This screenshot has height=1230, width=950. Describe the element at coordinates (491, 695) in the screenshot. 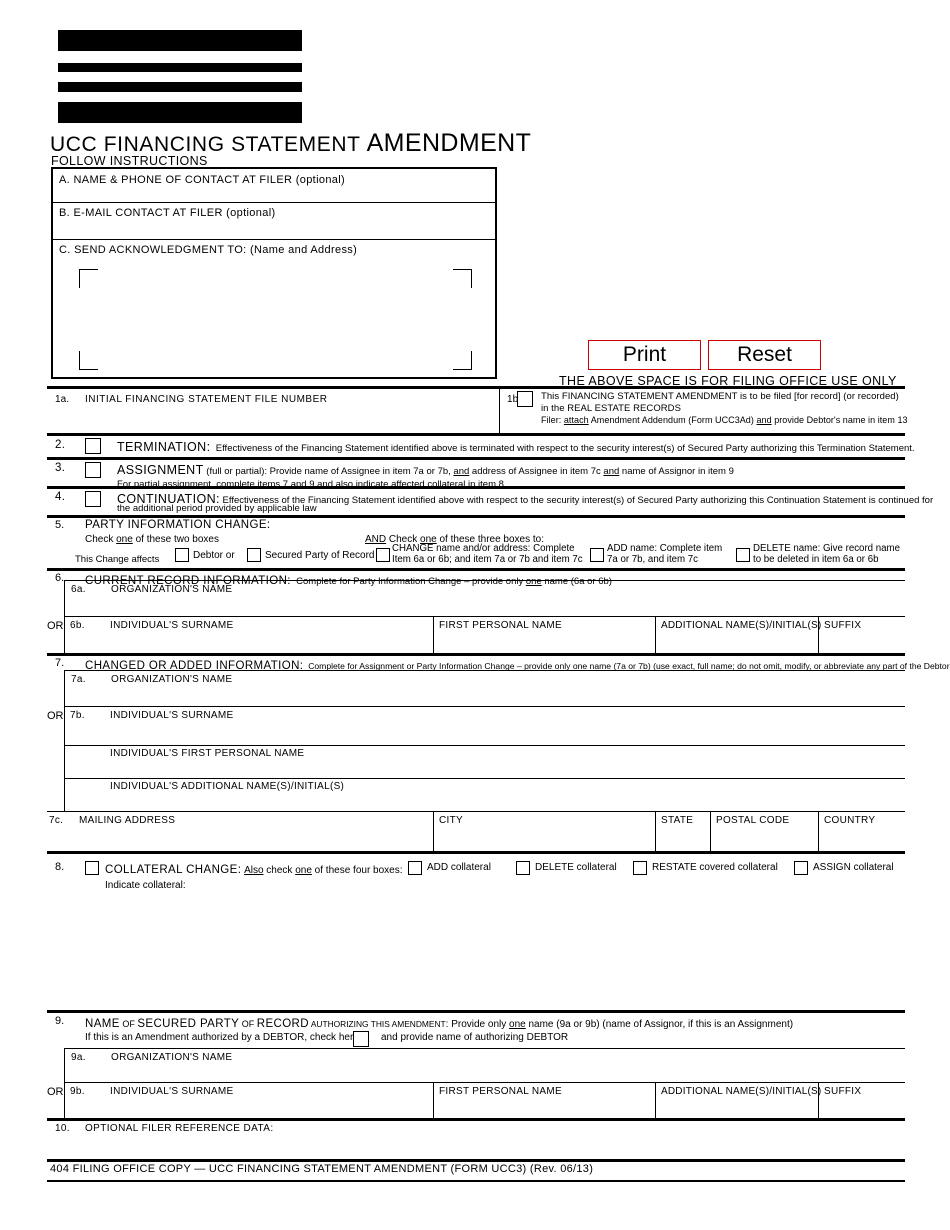

I see `item-7a-organization-input` at that location.